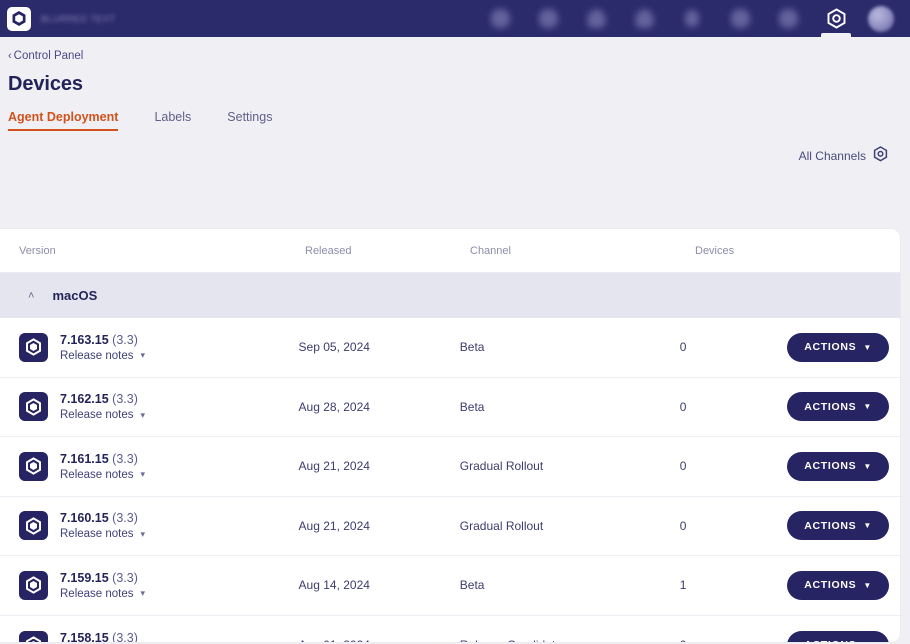 Image resolution: width=910 pixels, height=644 pixels. Describe the element at coordinates (48, 56) in the screenshot. I see `breadcrumb-label: Control Panel` at that location.